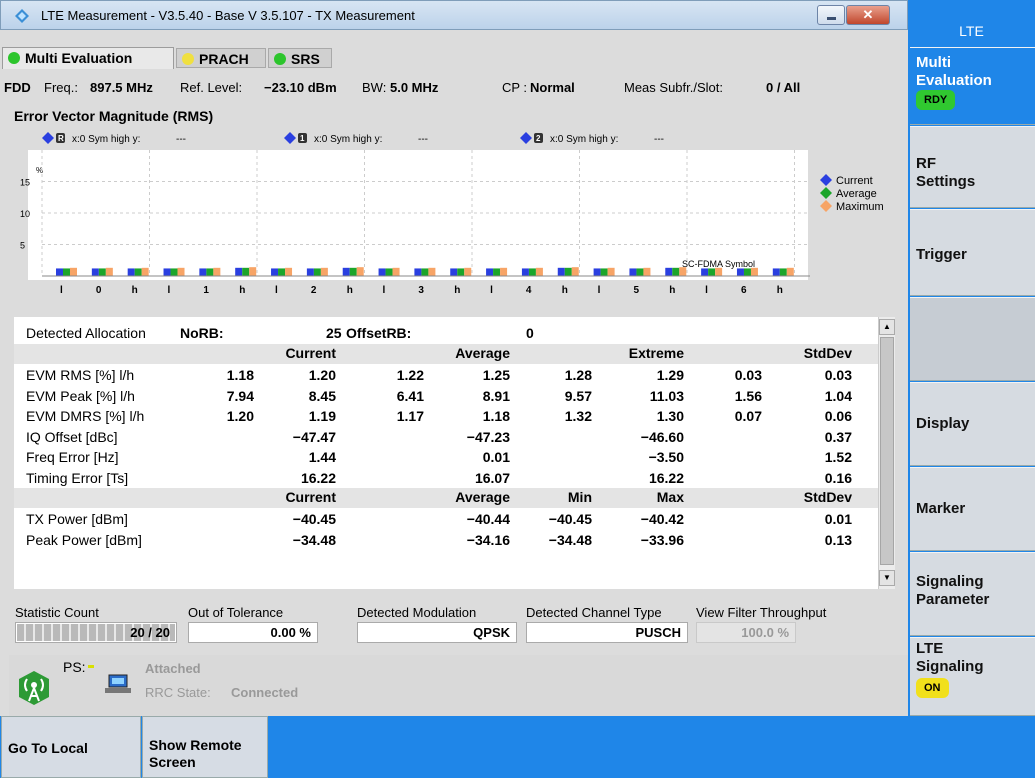 The height and width of the screenshot is (779, 1035). What do you see at coordinates (570, 539) in the screenshot?
I see `cell-value: −34.48` at bounding box center [570, 539].